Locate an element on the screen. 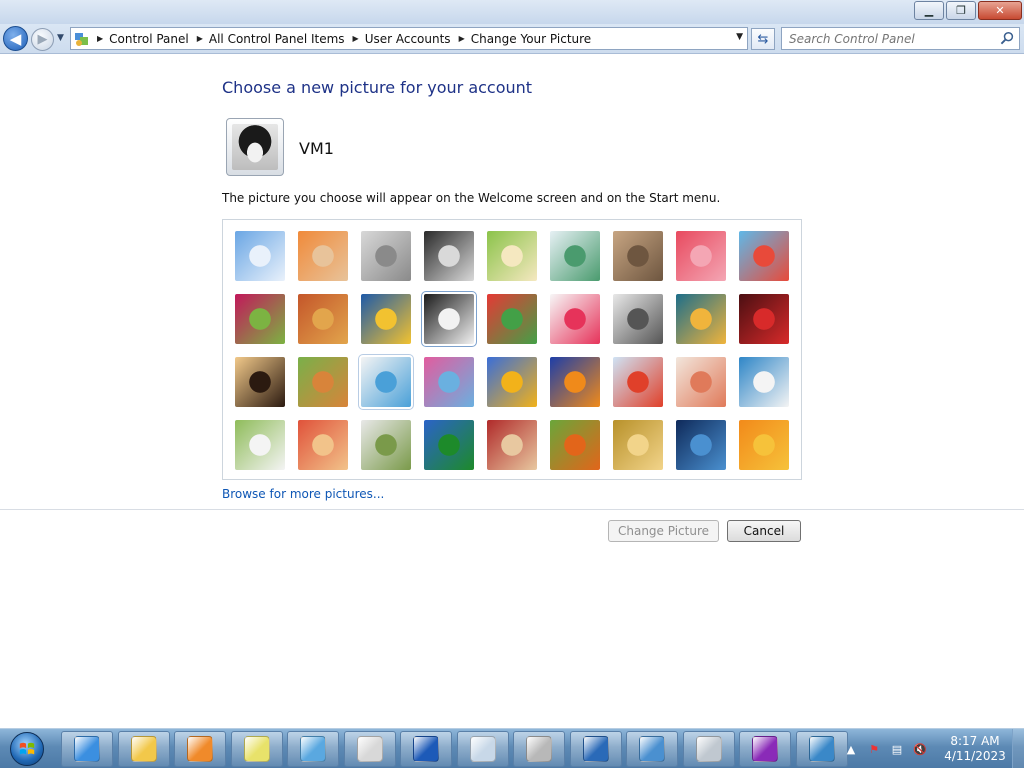 Image resolution: width=1024 pixels, height=768 pixels. picture-tile-gyroscope is located at coordinates (575, 256).